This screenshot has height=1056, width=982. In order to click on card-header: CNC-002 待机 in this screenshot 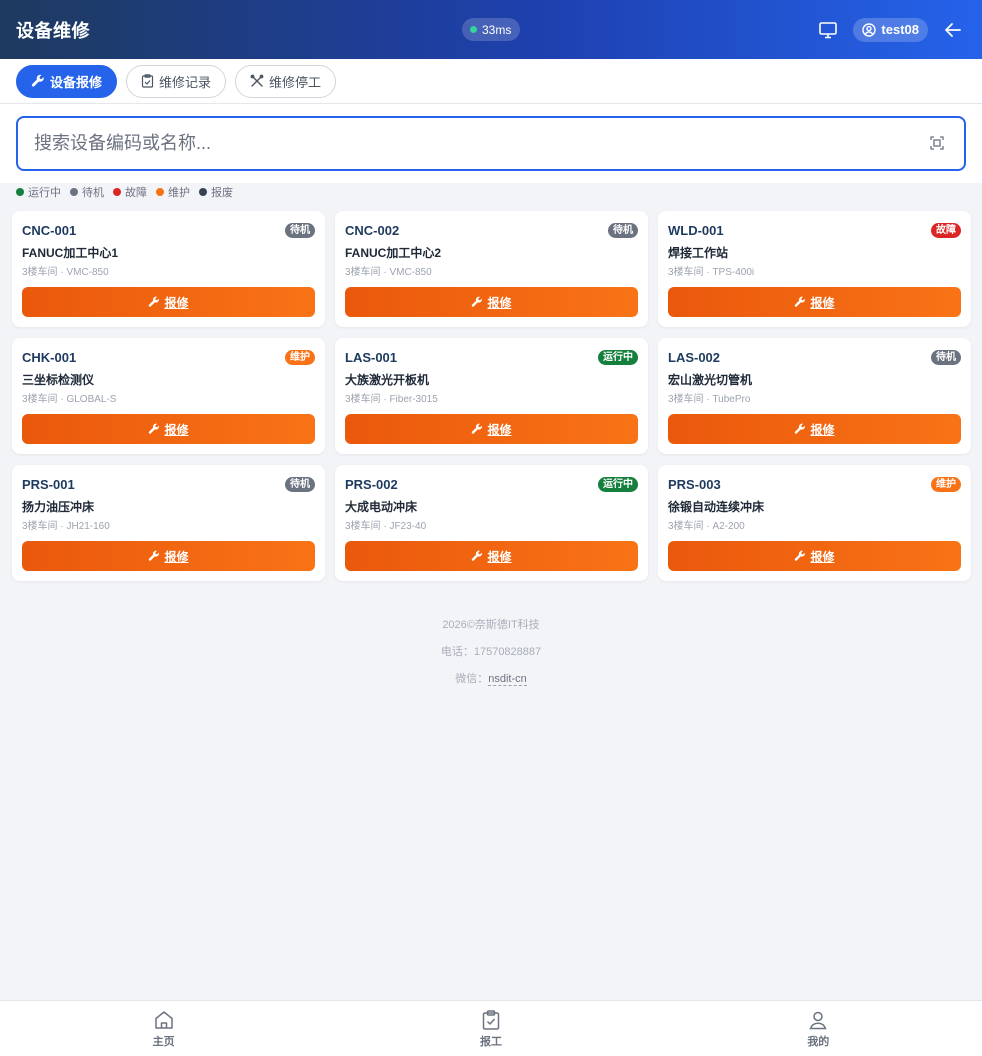, I will do `click(491, 230)`.